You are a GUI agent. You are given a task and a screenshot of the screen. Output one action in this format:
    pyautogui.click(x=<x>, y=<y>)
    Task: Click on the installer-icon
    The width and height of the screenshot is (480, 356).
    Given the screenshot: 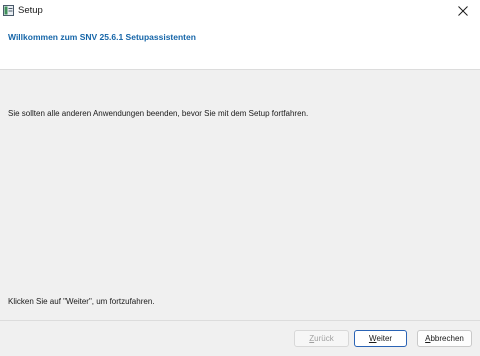 What is the action you would take?
    pyautogui.click(x=8, y=10)
    